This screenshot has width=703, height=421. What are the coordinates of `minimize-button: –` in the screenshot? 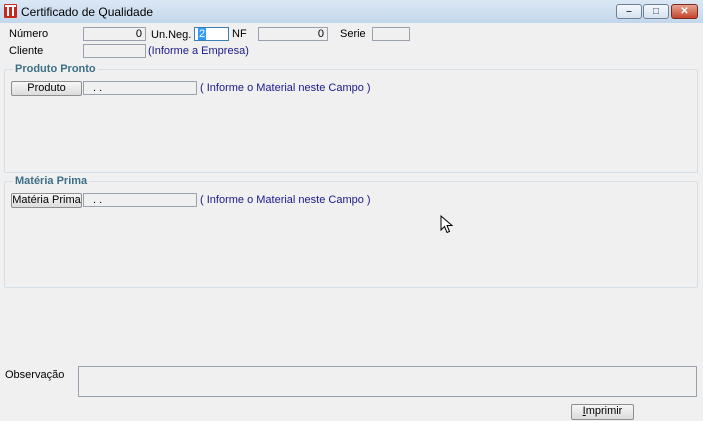 It's located at (629, 11).